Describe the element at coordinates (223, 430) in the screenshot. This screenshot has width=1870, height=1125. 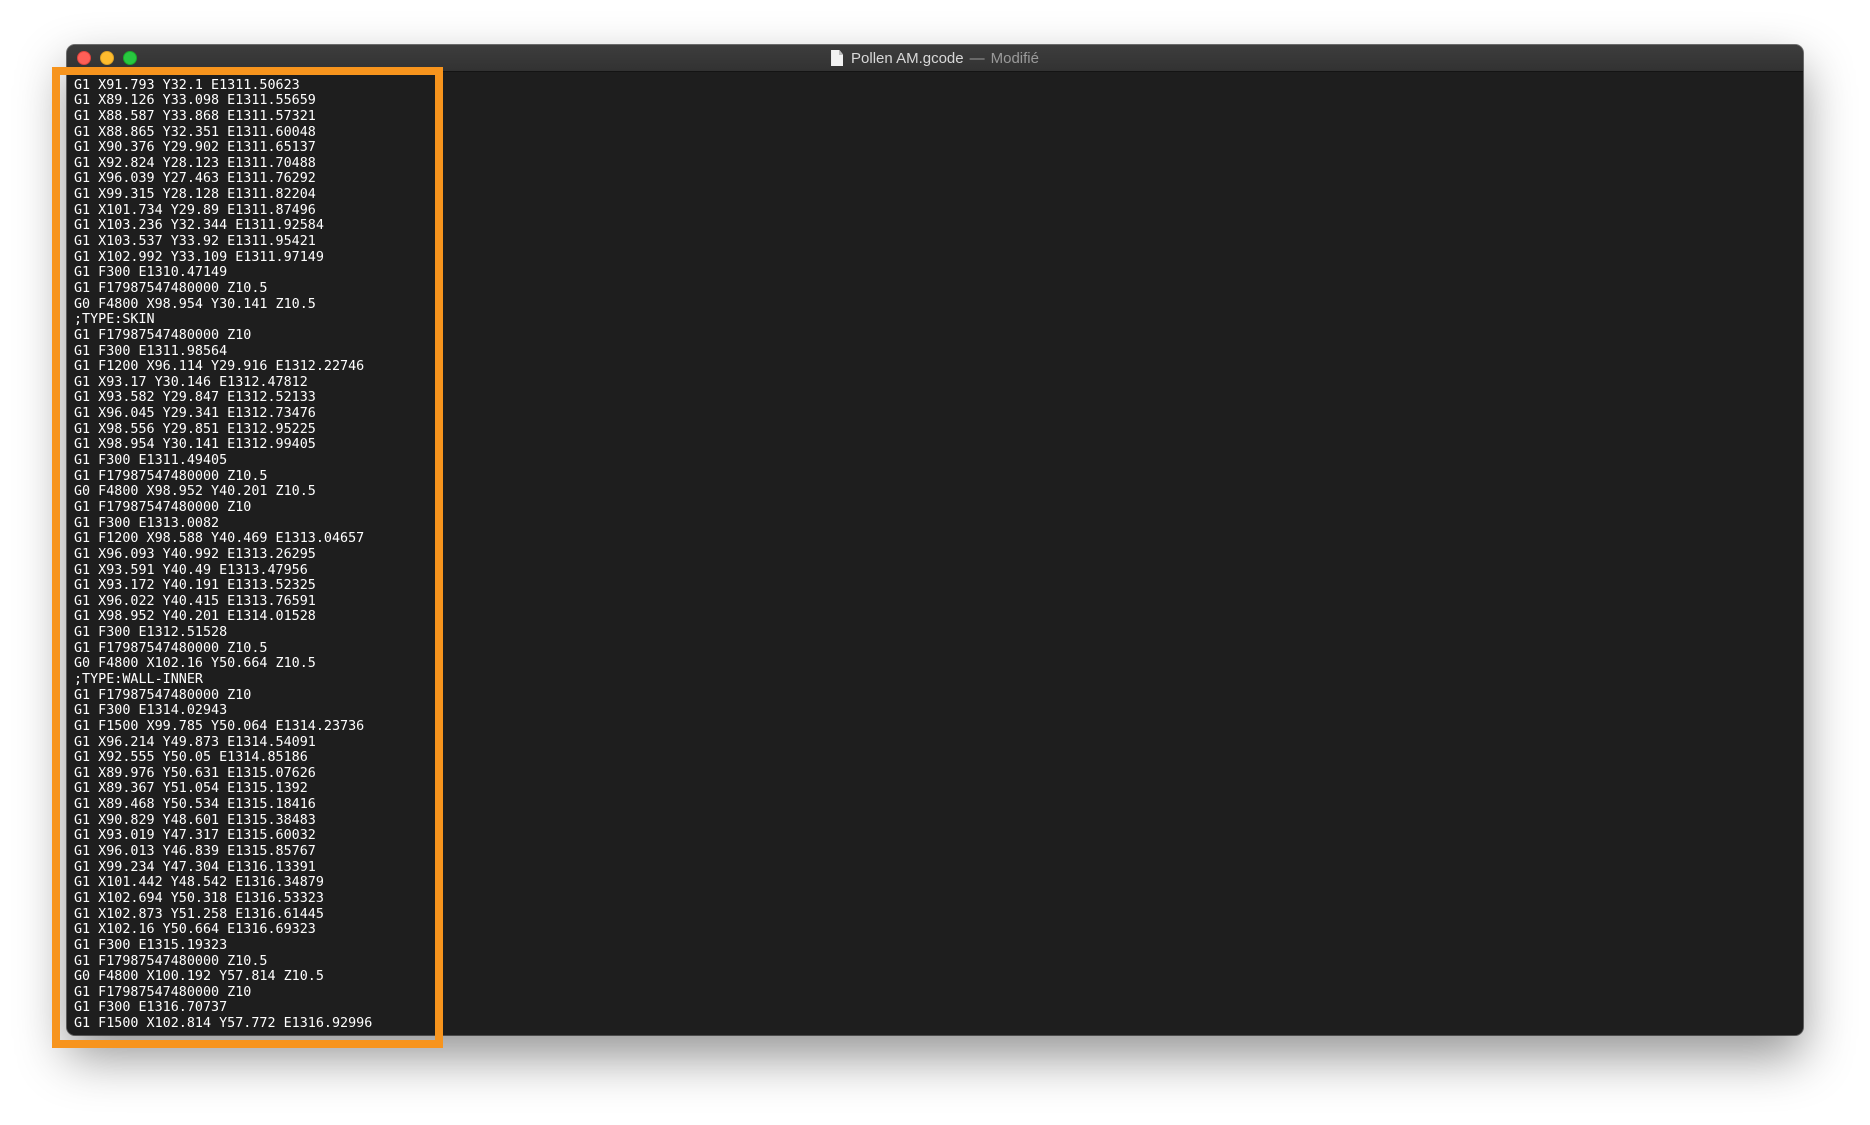
I see `code-line: G1 X98.556 Y29.851 E1312.95225` at that location.